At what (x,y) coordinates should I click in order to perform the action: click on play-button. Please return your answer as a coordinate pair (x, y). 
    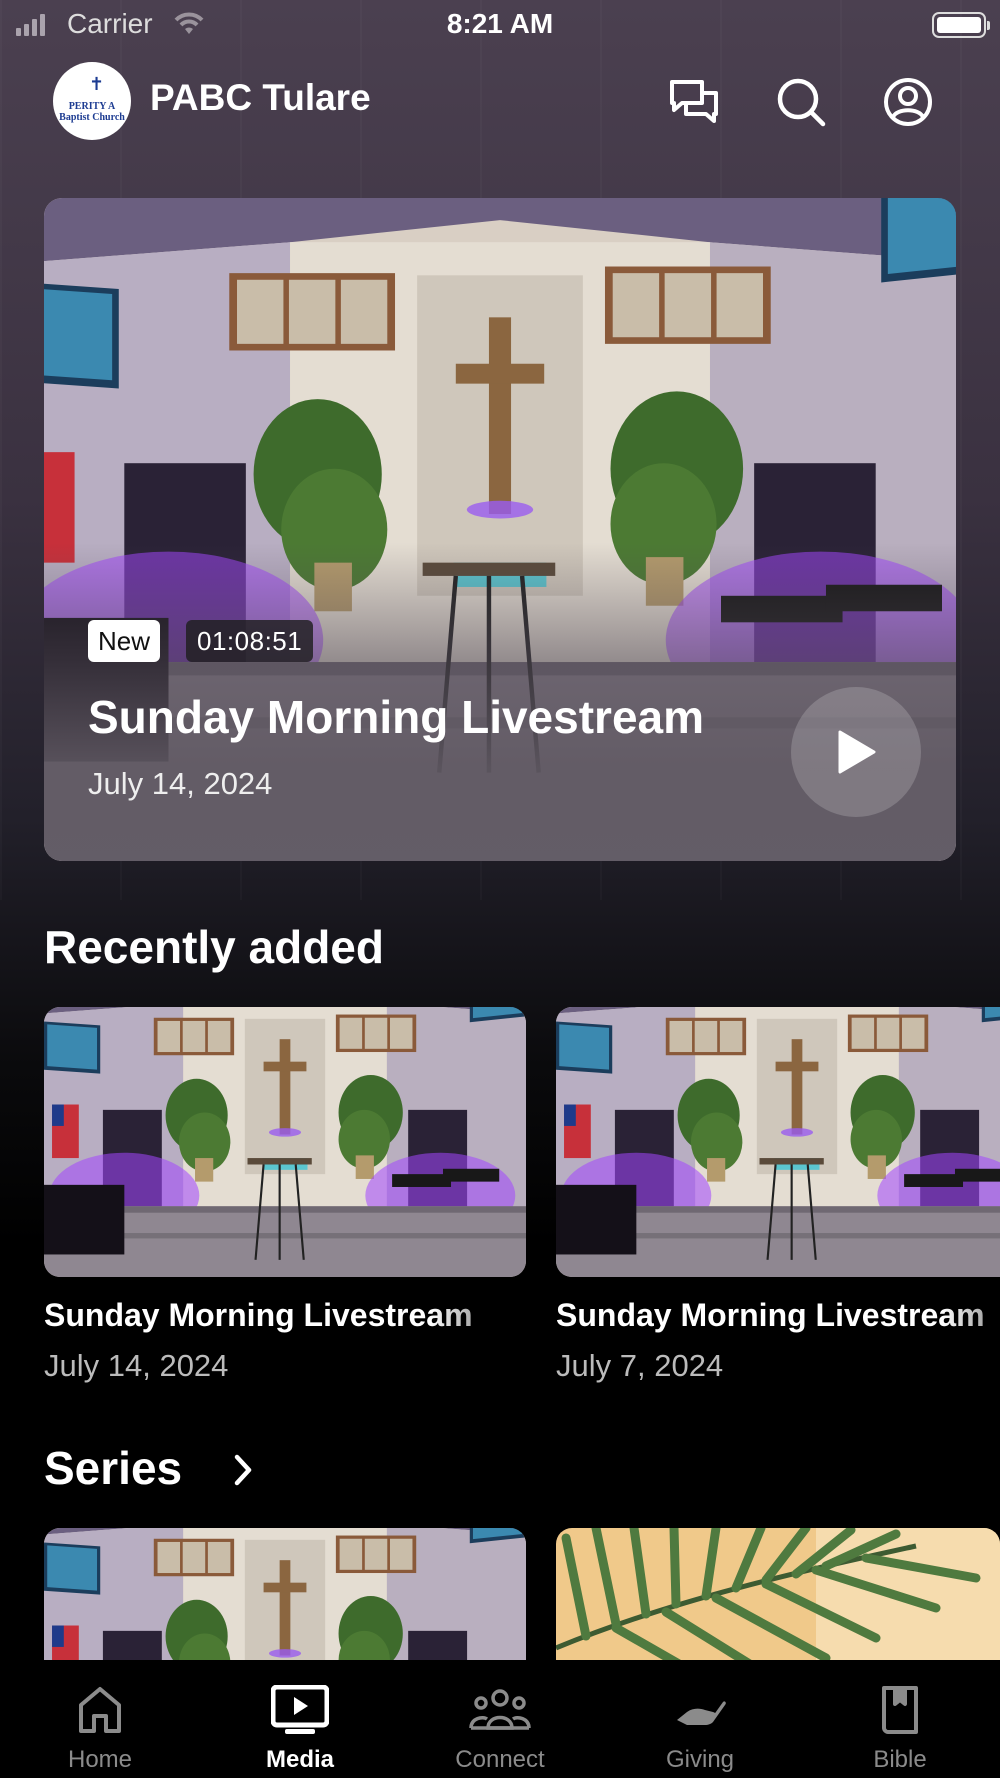
    Looking at the image, I should click on (856, 752).